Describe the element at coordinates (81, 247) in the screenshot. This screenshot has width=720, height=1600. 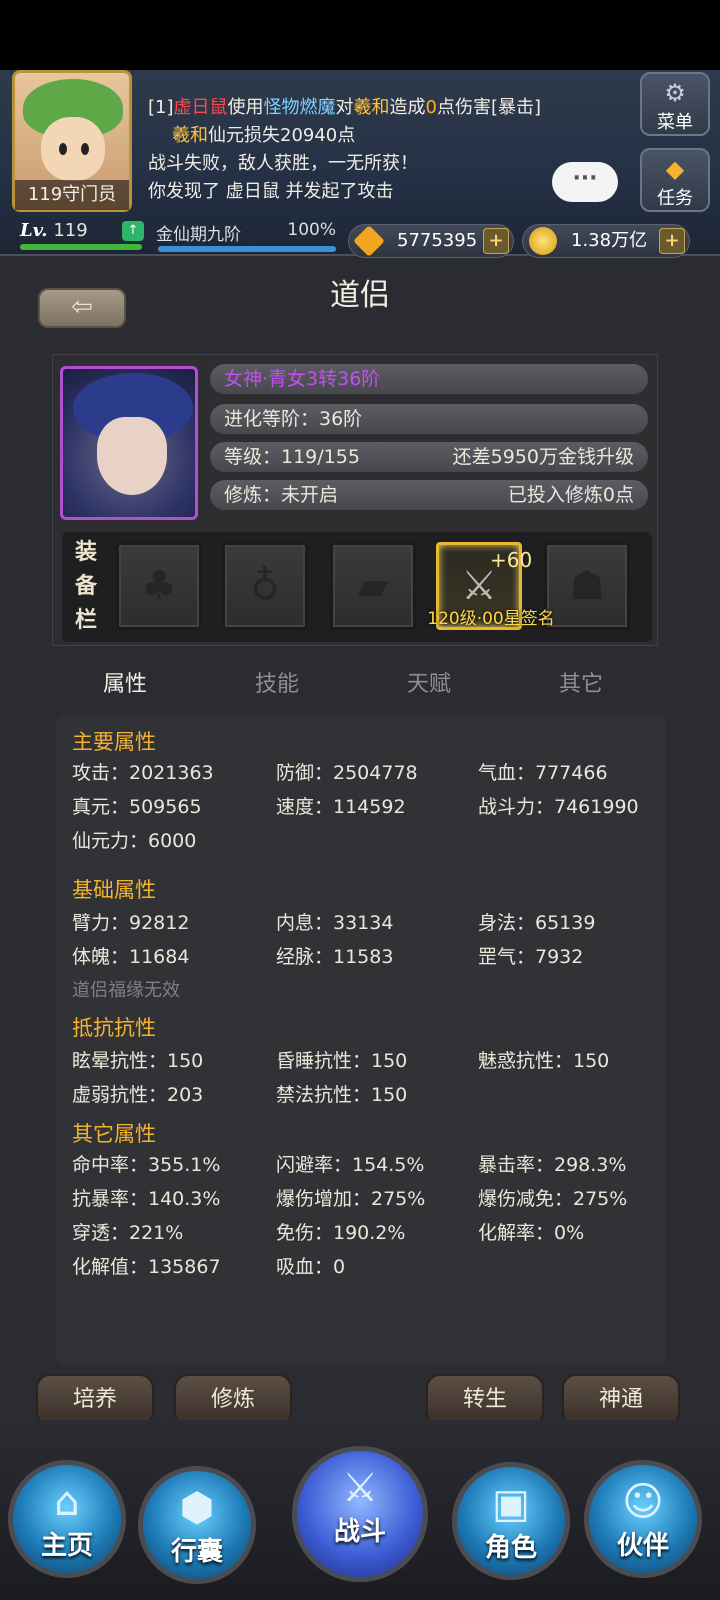
I see `level-exp-bar` at that location.